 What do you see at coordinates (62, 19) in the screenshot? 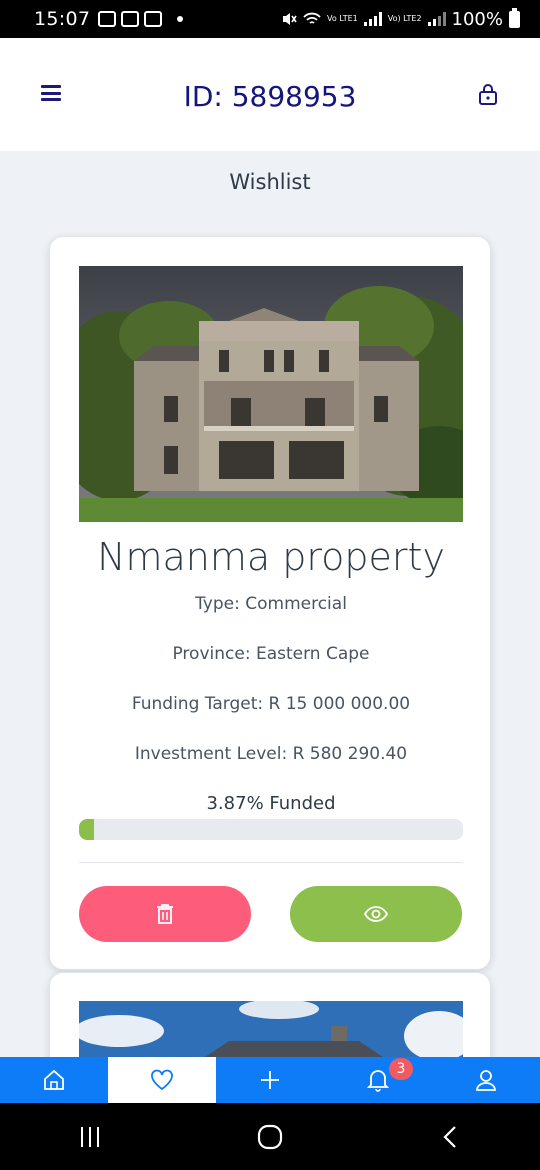
I see `status-time: 15:07` at bounding box center [62, 19].